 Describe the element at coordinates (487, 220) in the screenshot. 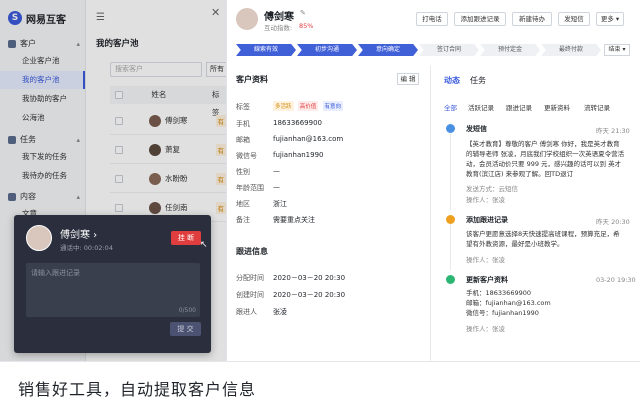

I see `feed-title: 添加跟进记录` at that location.